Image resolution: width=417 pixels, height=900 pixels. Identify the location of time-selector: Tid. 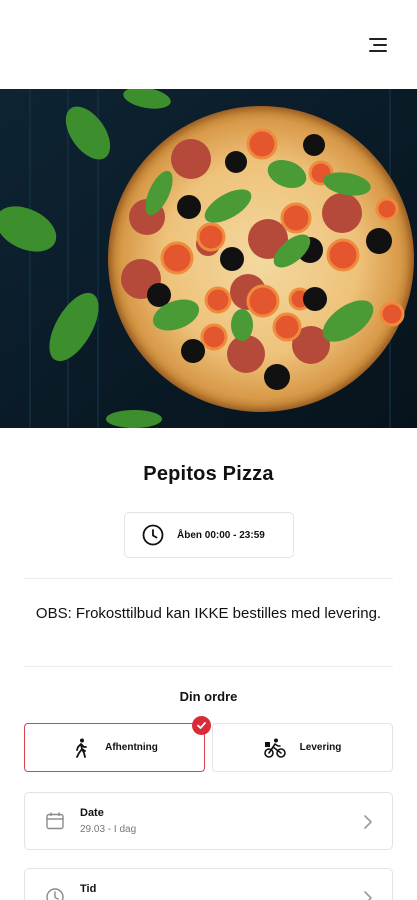
(208, 884).